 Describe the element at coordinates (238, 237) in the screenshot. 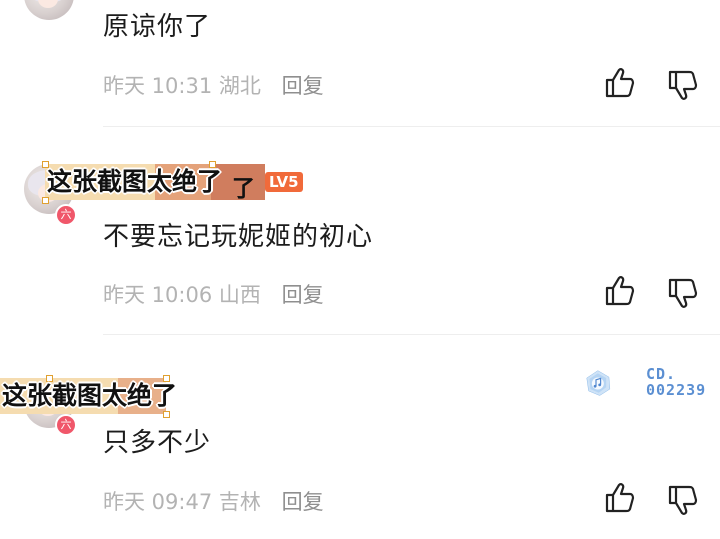

I see `comment-text: 不要忘记玩妮姬的初心` at that location.